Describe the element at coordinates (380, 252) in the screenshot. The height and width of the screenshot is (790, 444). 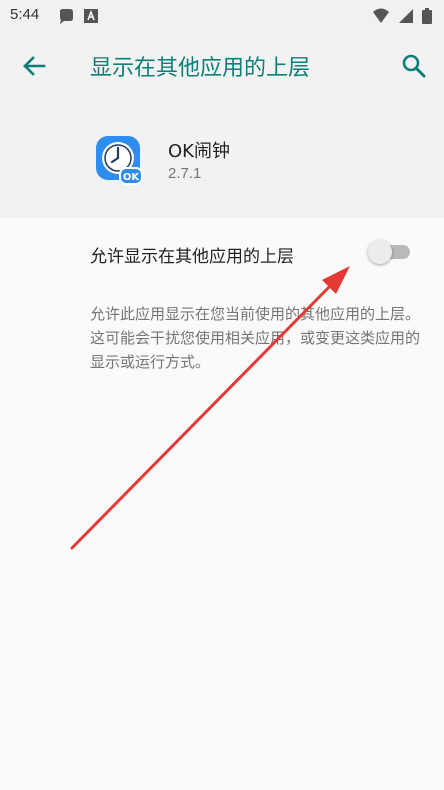
I see `switch-thumb` at that location.